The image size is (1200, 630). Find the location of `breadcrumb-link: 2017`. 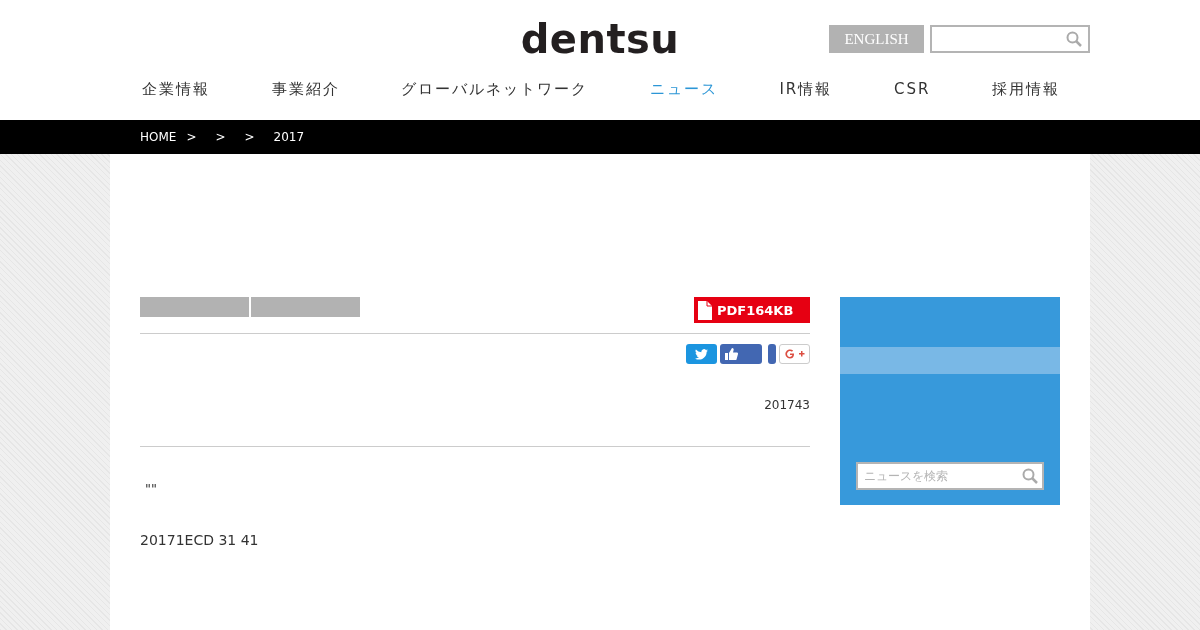

breadcrumb-link: 2017 is located at coordinates (289, 137).